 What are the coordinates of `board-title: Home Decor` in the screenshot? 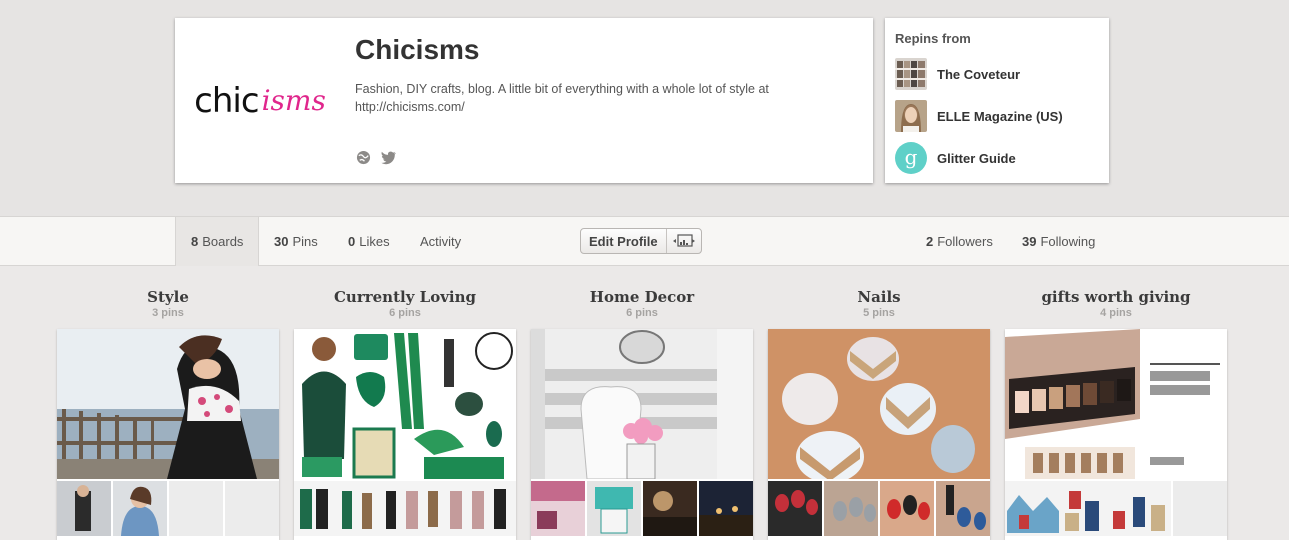 It's located at (642, 297).